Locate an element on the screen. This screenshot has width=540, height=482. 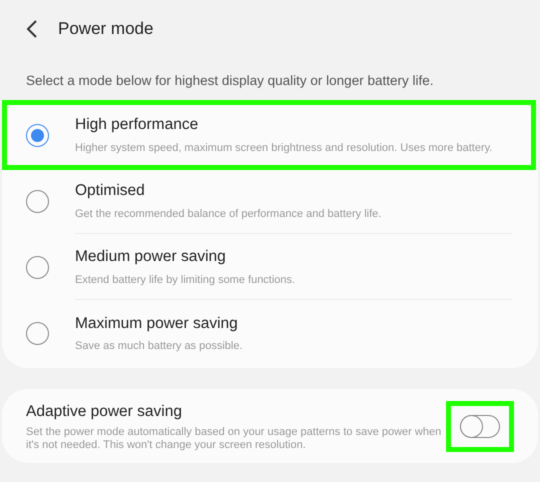
mode-description: Higher system speed, maximum screen brightness and resolution. Uses more battery. is located at coordinates (284, 148).